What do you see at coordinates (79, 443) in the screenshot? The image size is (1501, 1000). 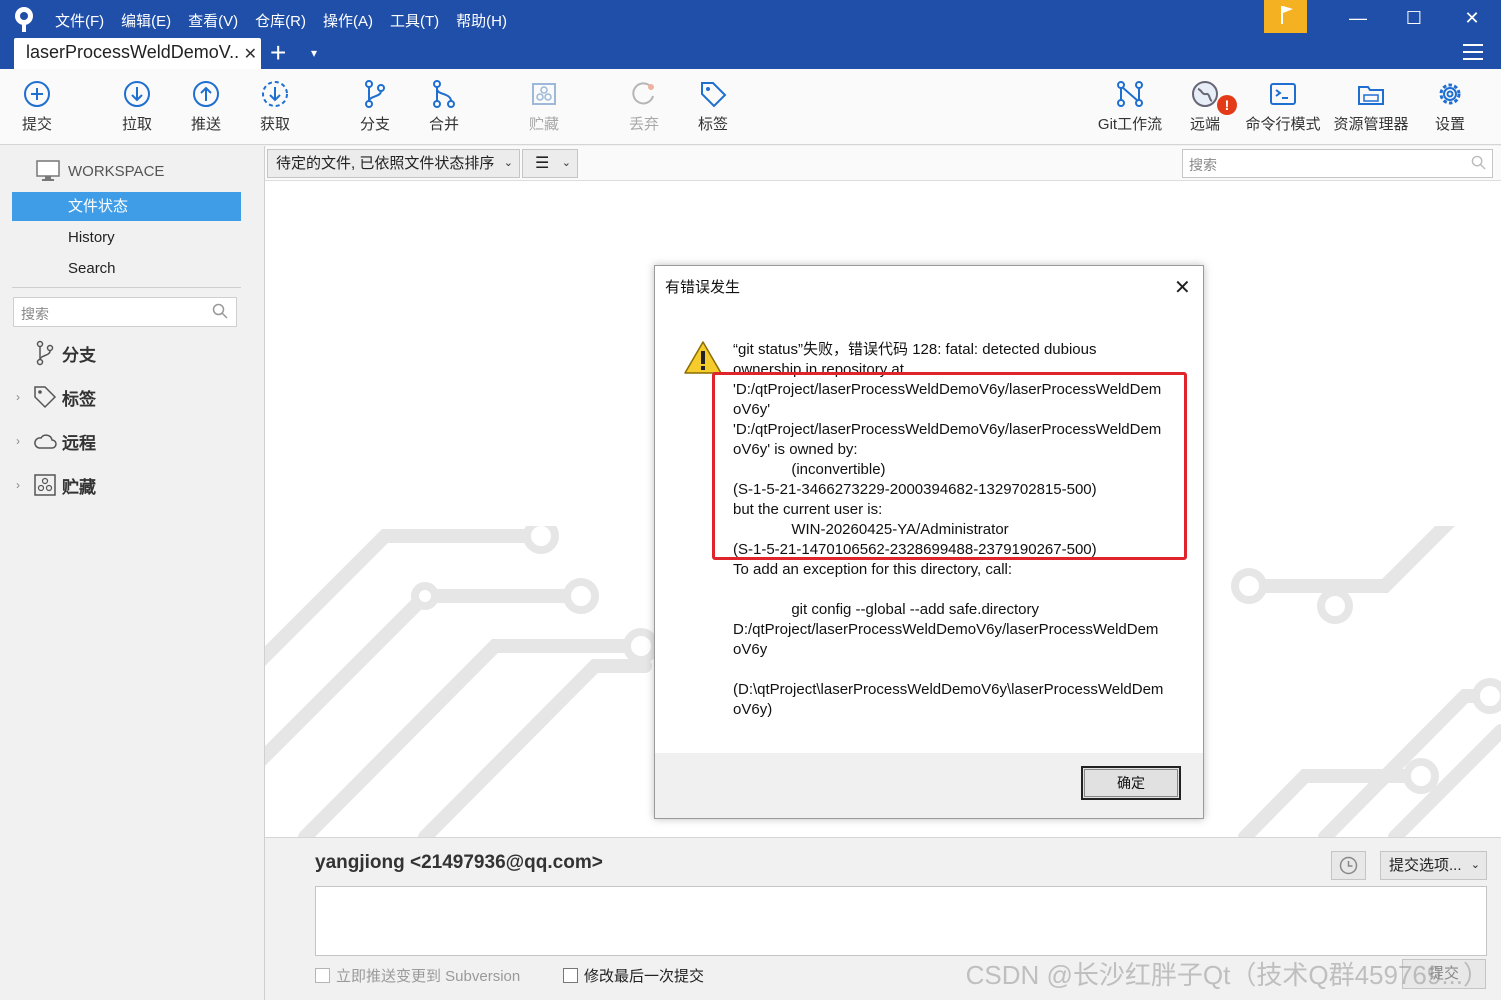 I see `sidebar-group-remotes-label: 远程` at bounding box center [79, 443].